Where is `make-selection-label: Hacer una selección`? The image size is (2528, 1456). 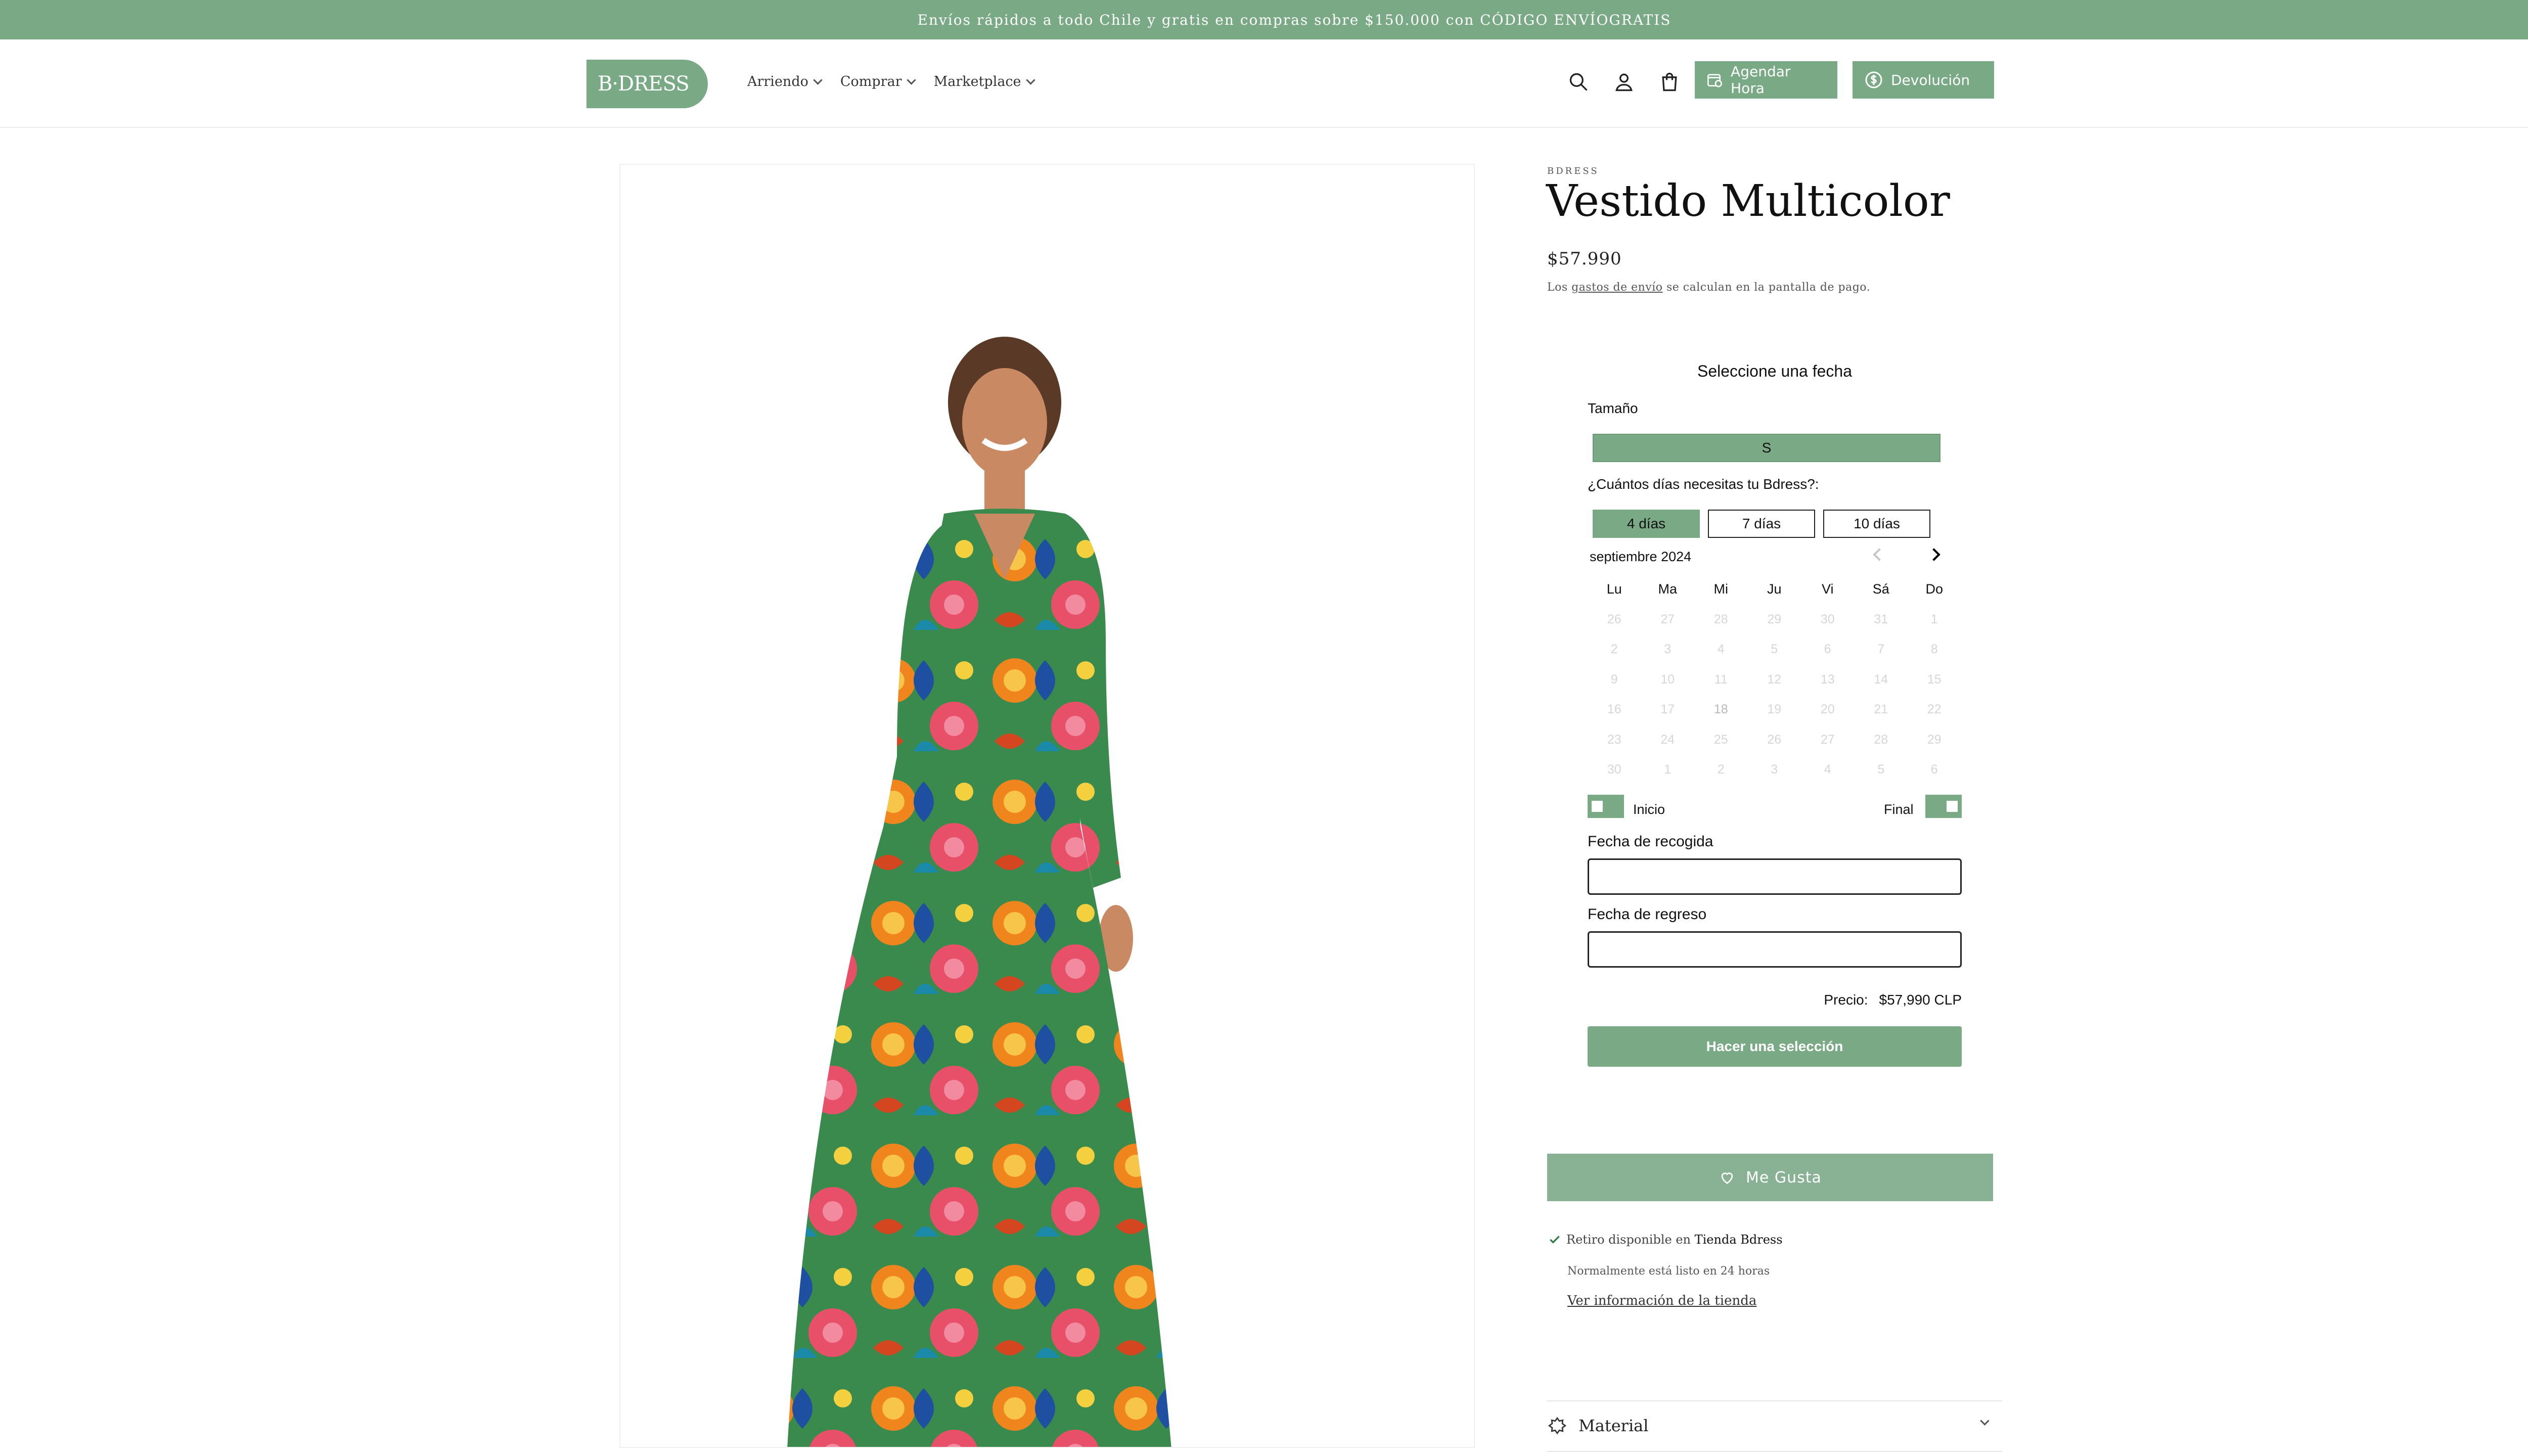 make-selection-label: Hacer una selección is located at coordinates (1775, 1046).